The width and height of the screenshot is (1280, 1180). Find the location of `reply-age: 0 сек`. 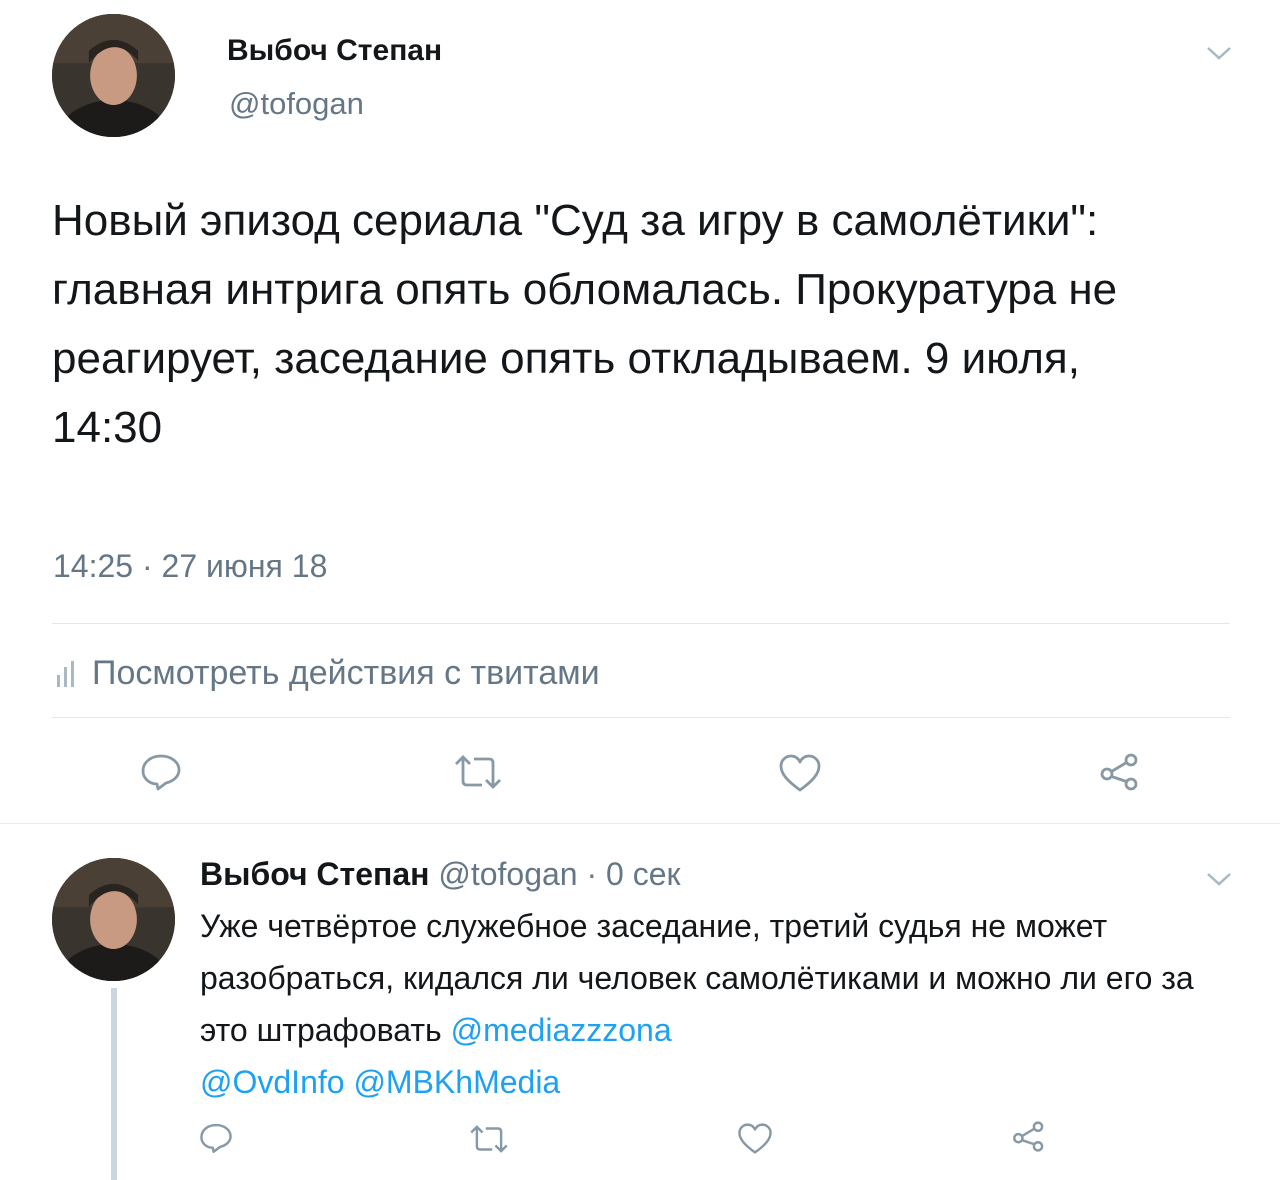

reply-age: 0 сек is located at coordinates (643, 874).